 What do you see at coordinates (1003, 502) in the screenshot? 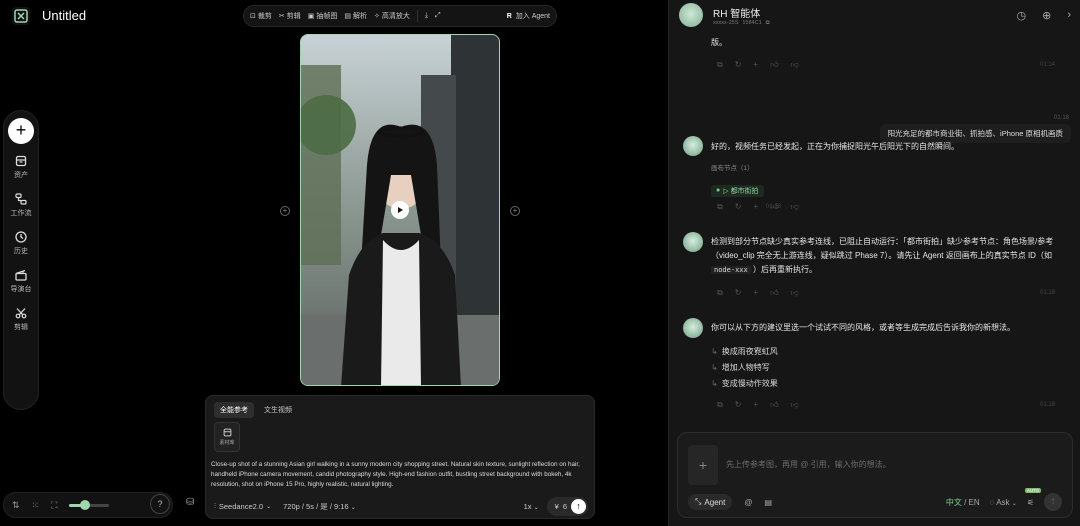
I see `ask-mode-select: ◌ Ask ⌄` at bounding box center [1003, 502].